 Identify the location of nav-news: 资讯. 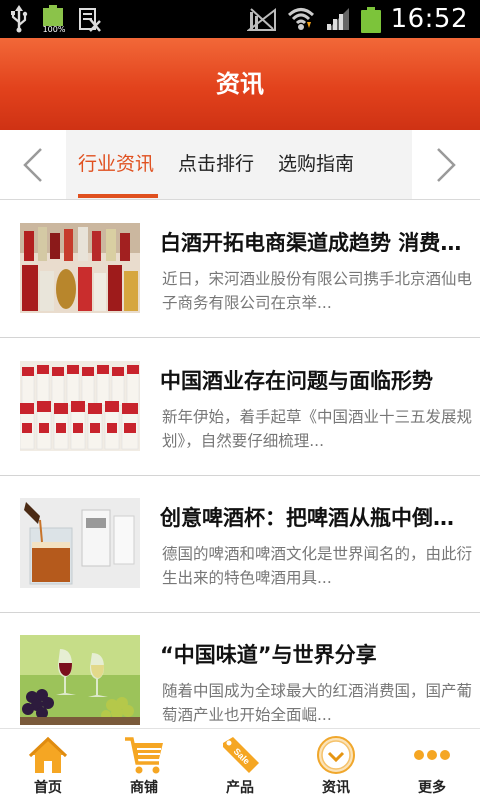
(336, 764).